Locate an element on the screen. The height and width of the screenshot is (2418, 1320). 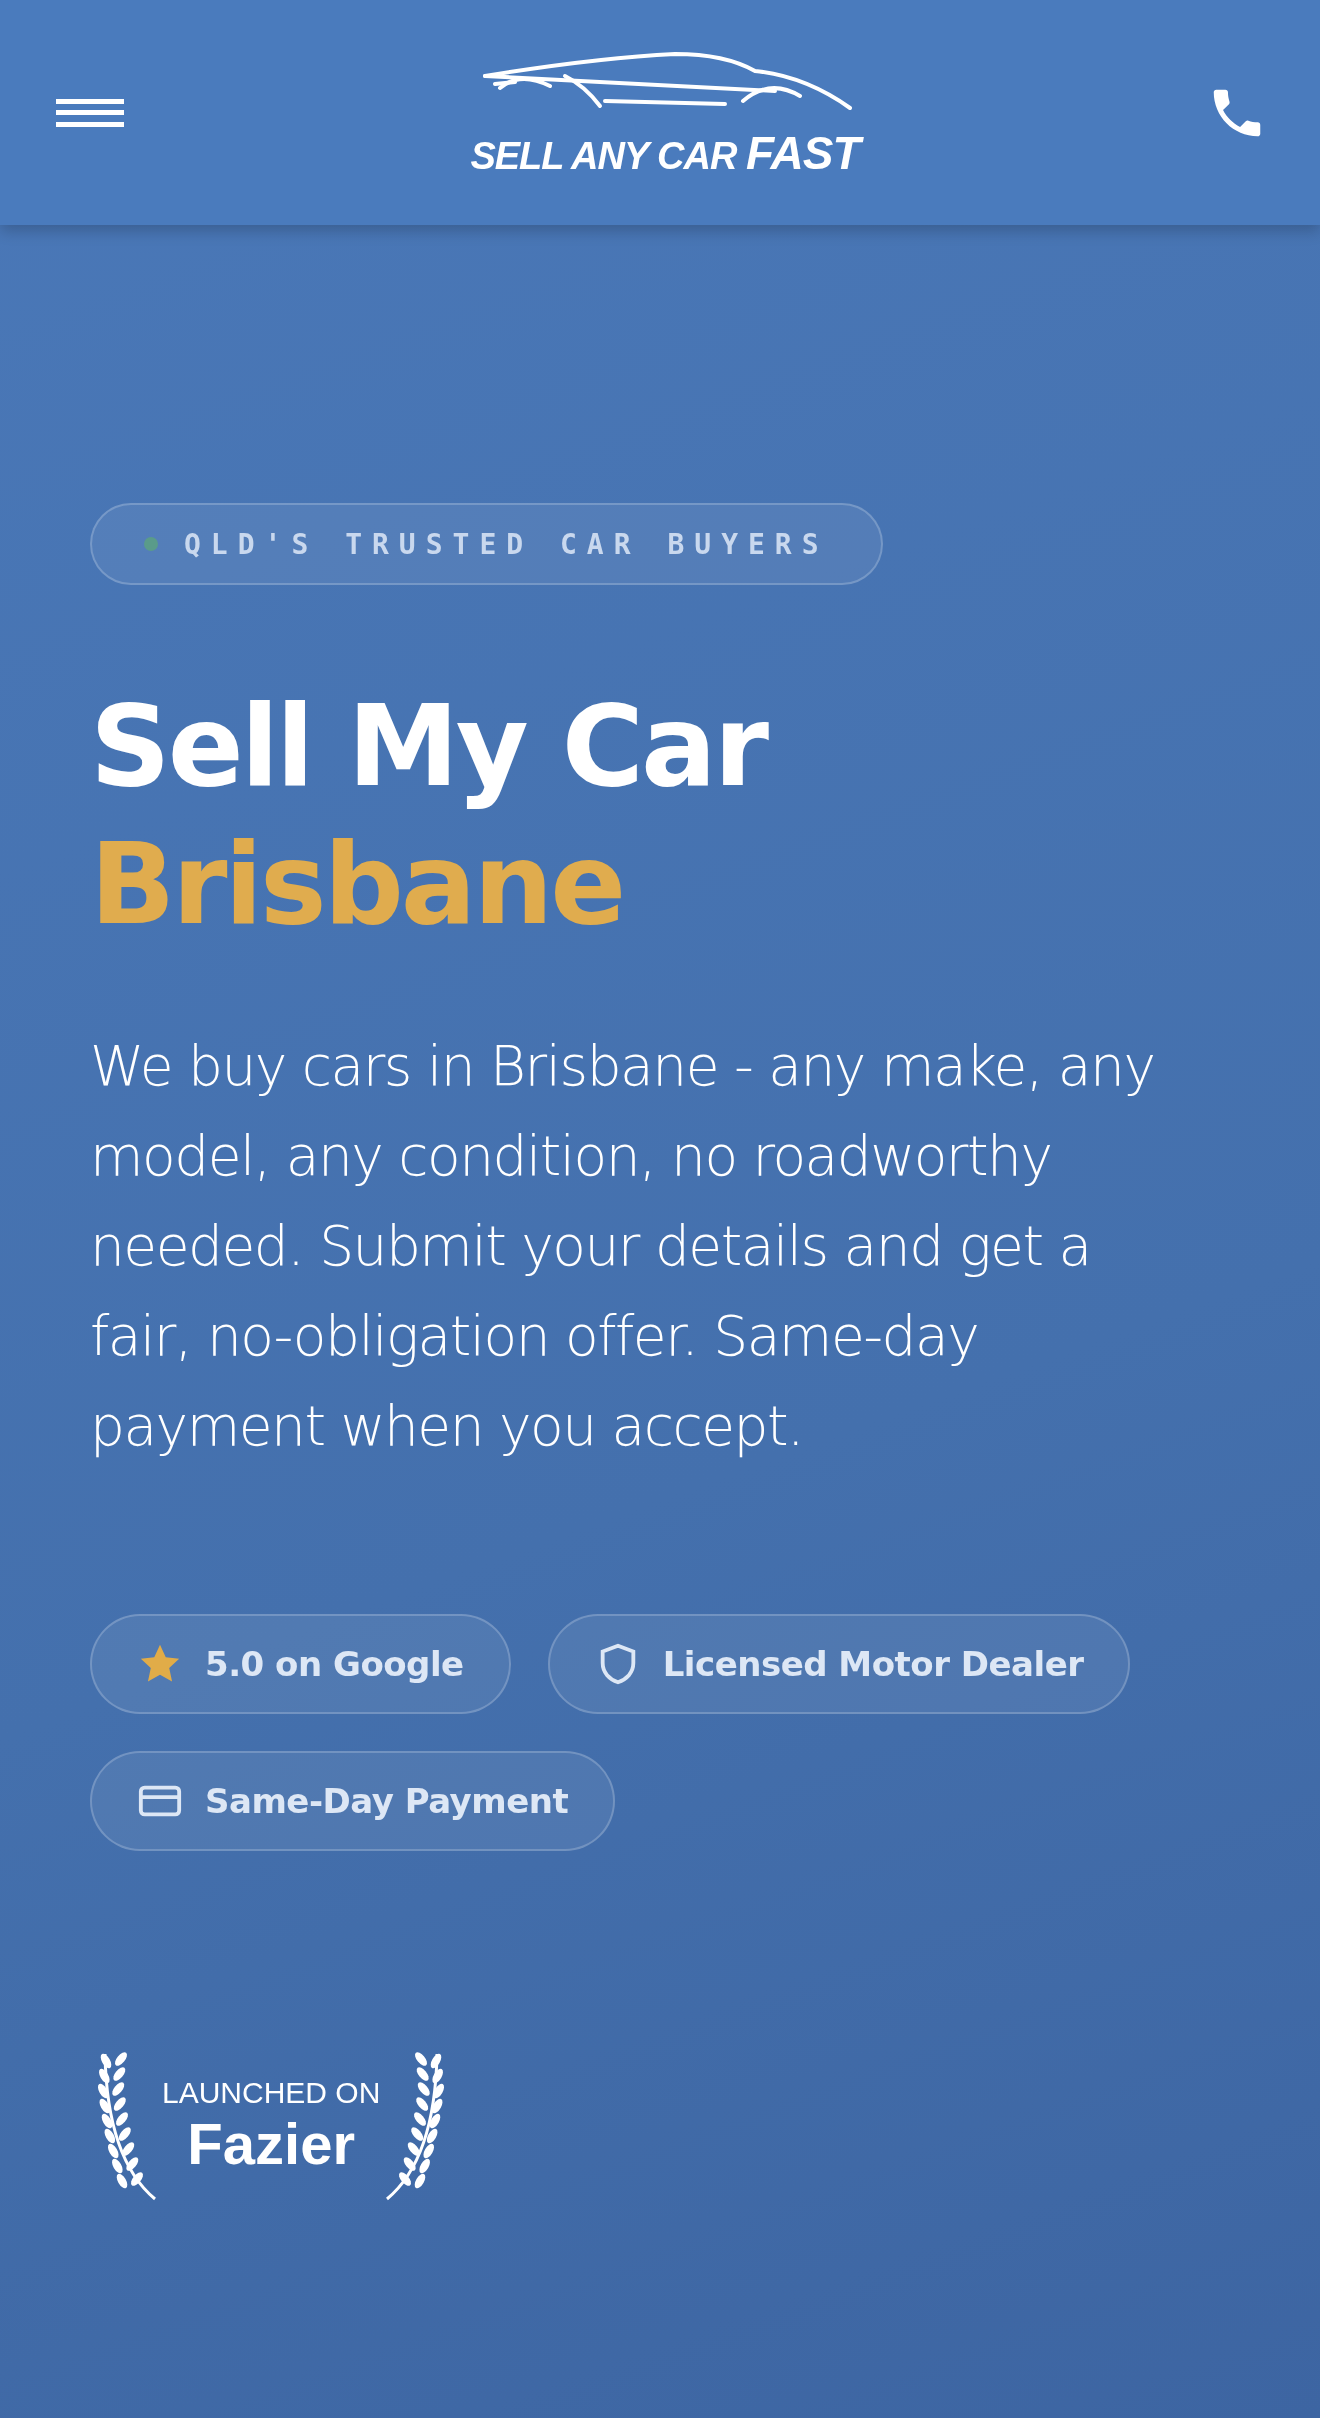
status-dot is located at coordinates (151, 544).